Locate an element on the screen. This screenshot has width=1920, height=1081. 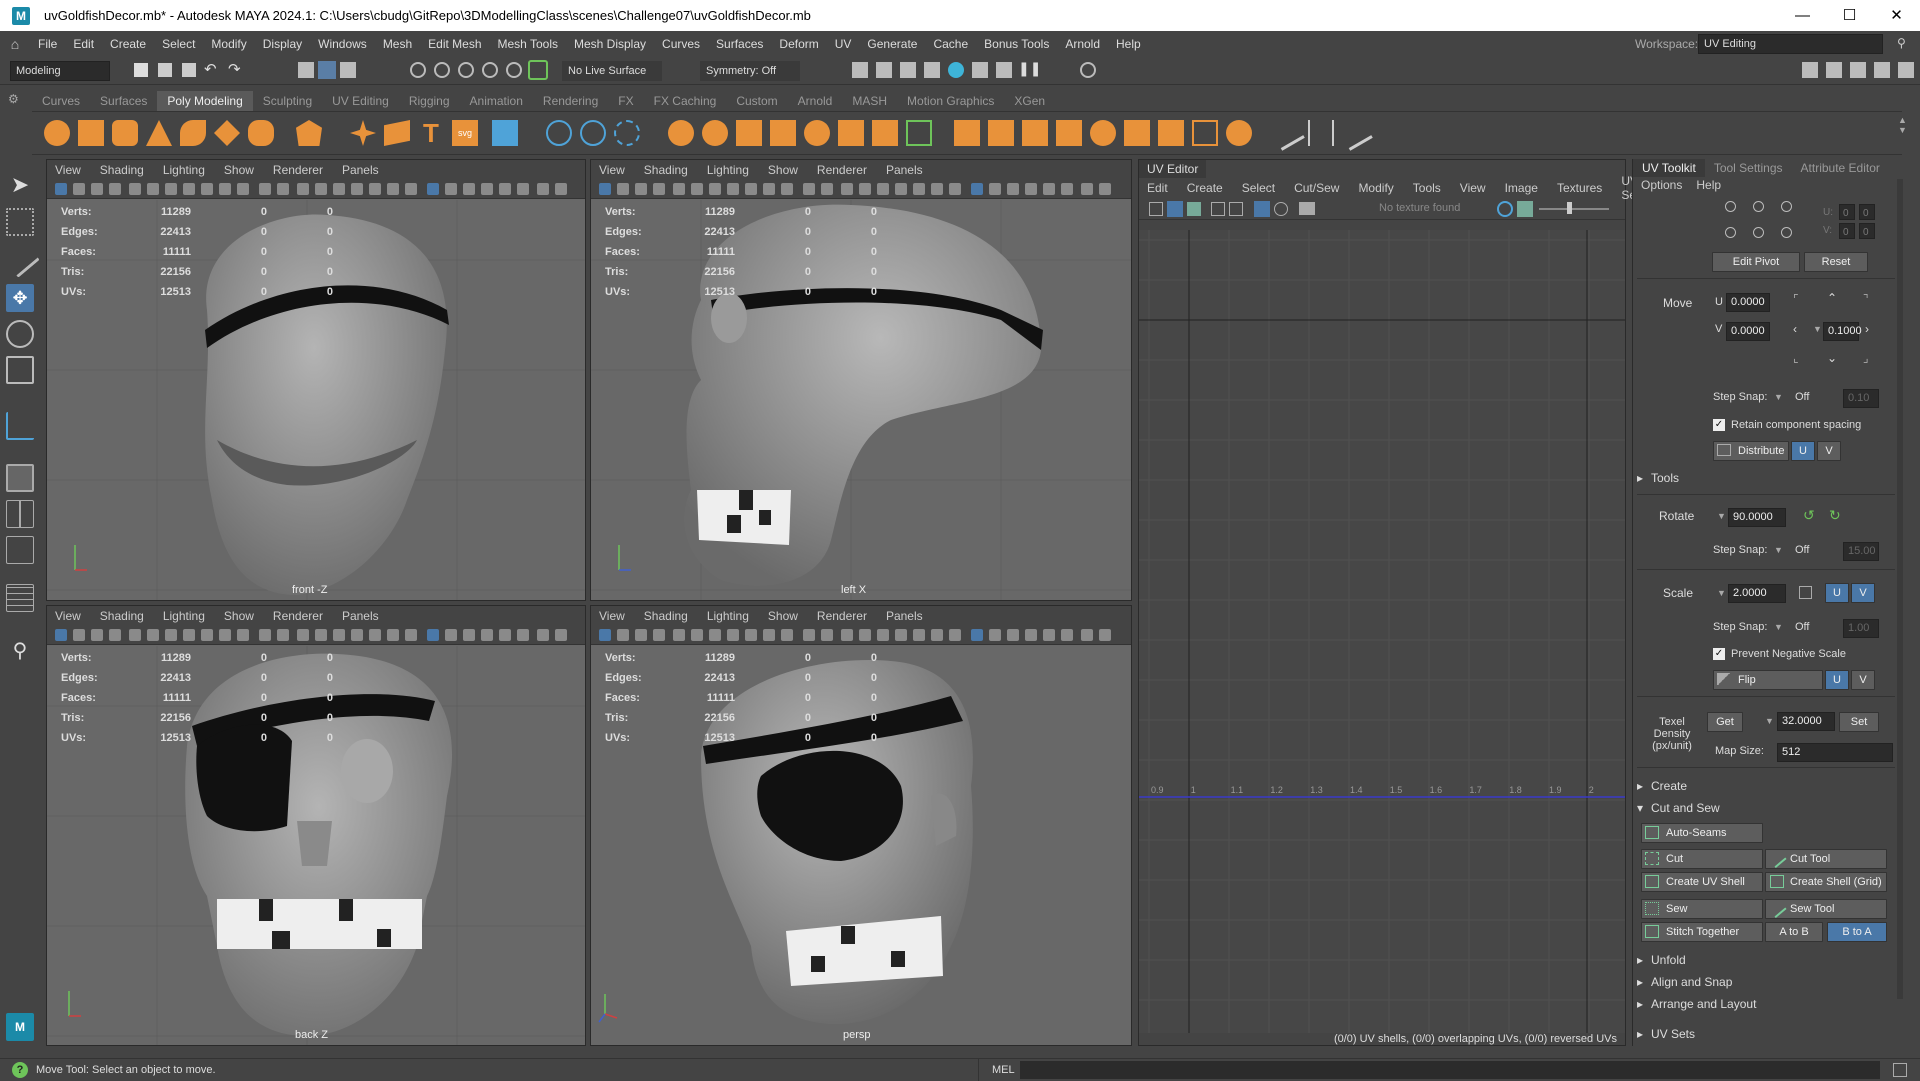
scale-u-button: U is located at coordinates (1837, 593).